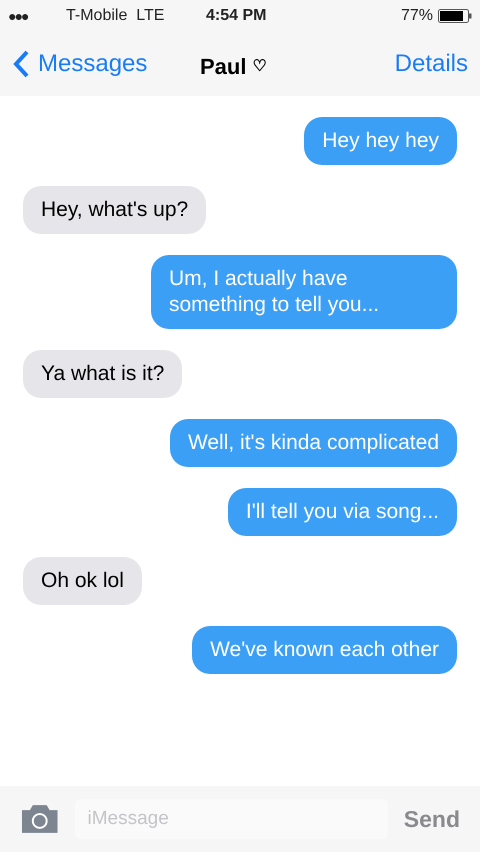  Describe the element at coordinates (432, 819) in the screenshot. I see `send-button: Send` at that location.